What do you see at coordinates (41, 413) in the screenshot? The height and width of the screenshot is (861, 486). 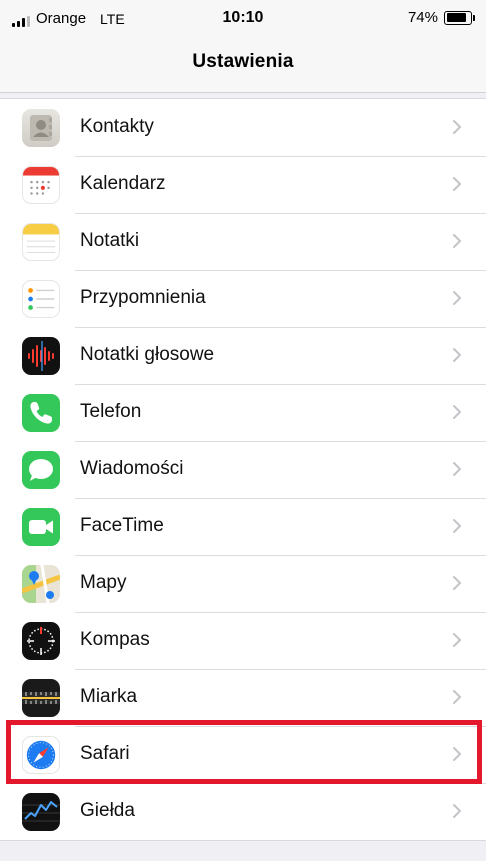 I see `phone-icon` at bounding box center [41, 413].